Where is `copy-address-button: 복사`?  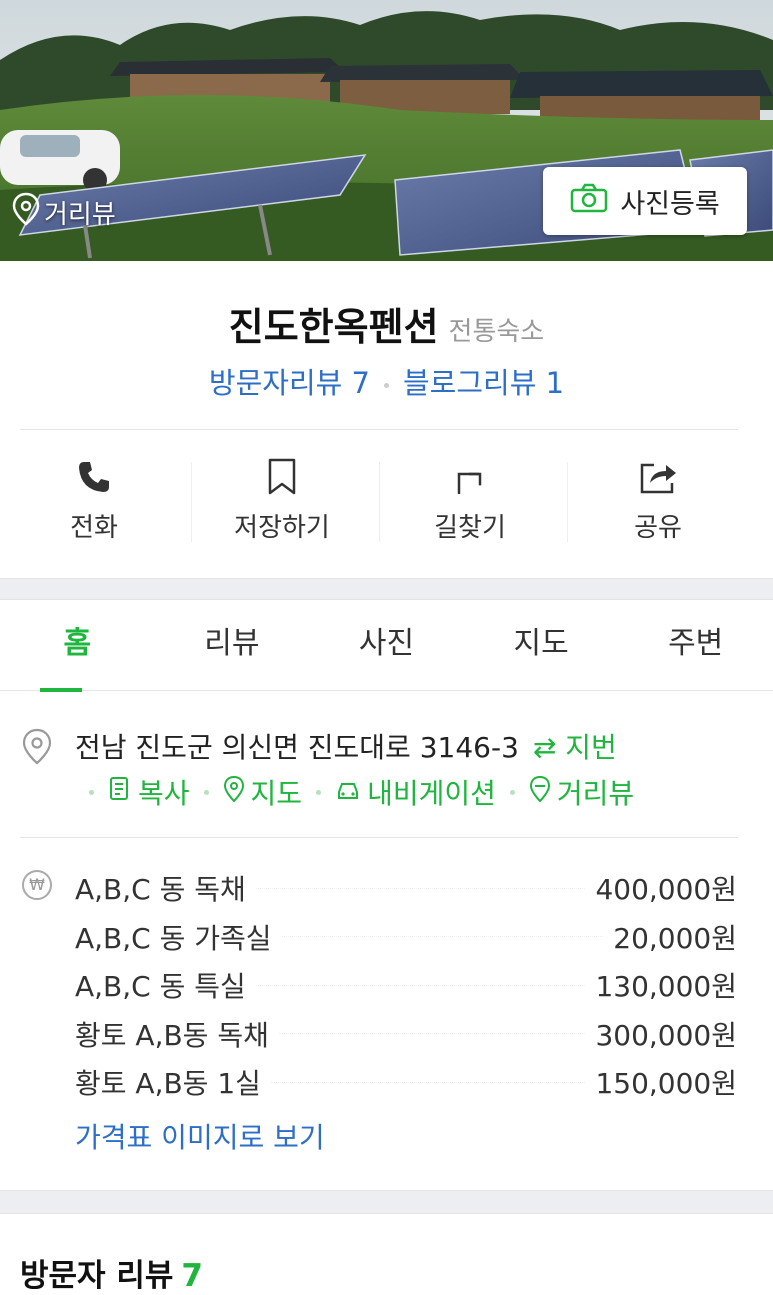 copy-address-button: 복사 is located at coordinates (149, 792).